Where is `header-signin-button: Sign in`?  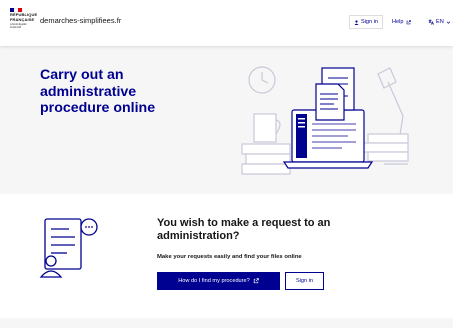 header-signin-button: Sign in is located at coordinates (366, 22).